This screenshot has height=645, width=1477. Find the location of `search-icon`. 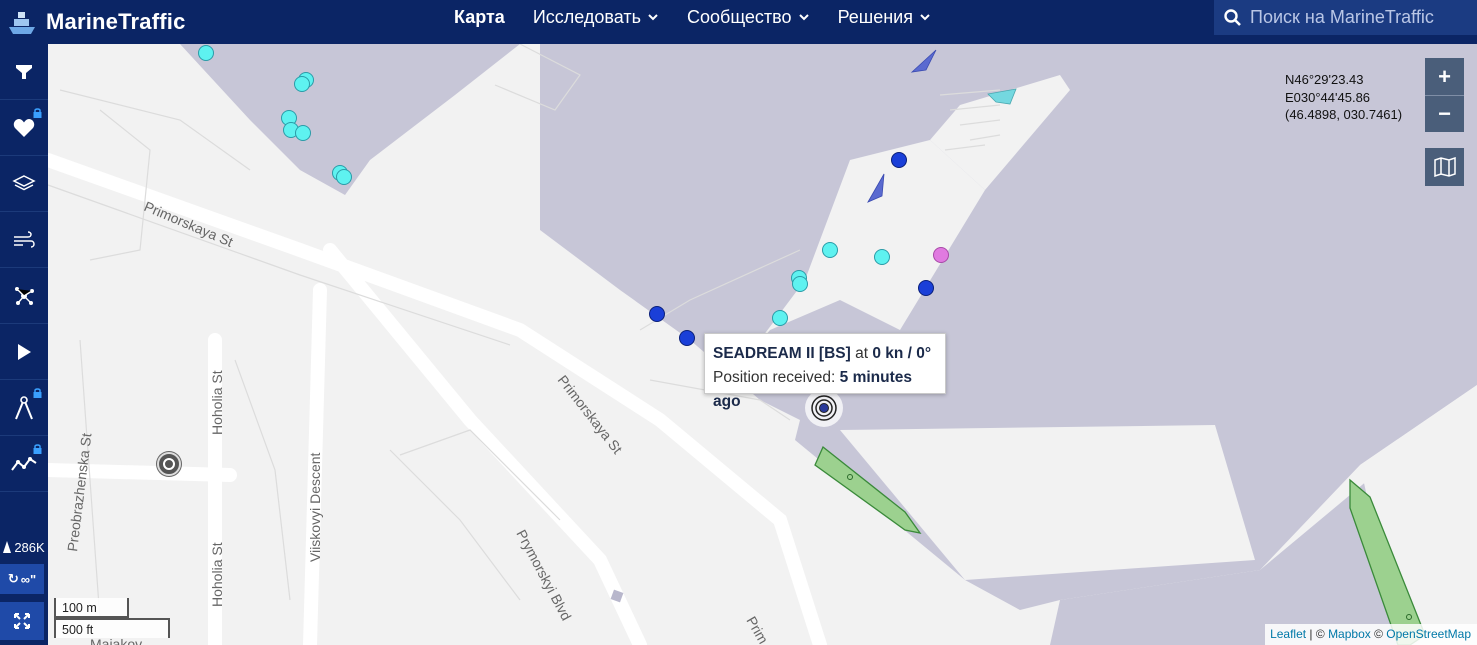

search-icon is located at coordinates (1232, 17).